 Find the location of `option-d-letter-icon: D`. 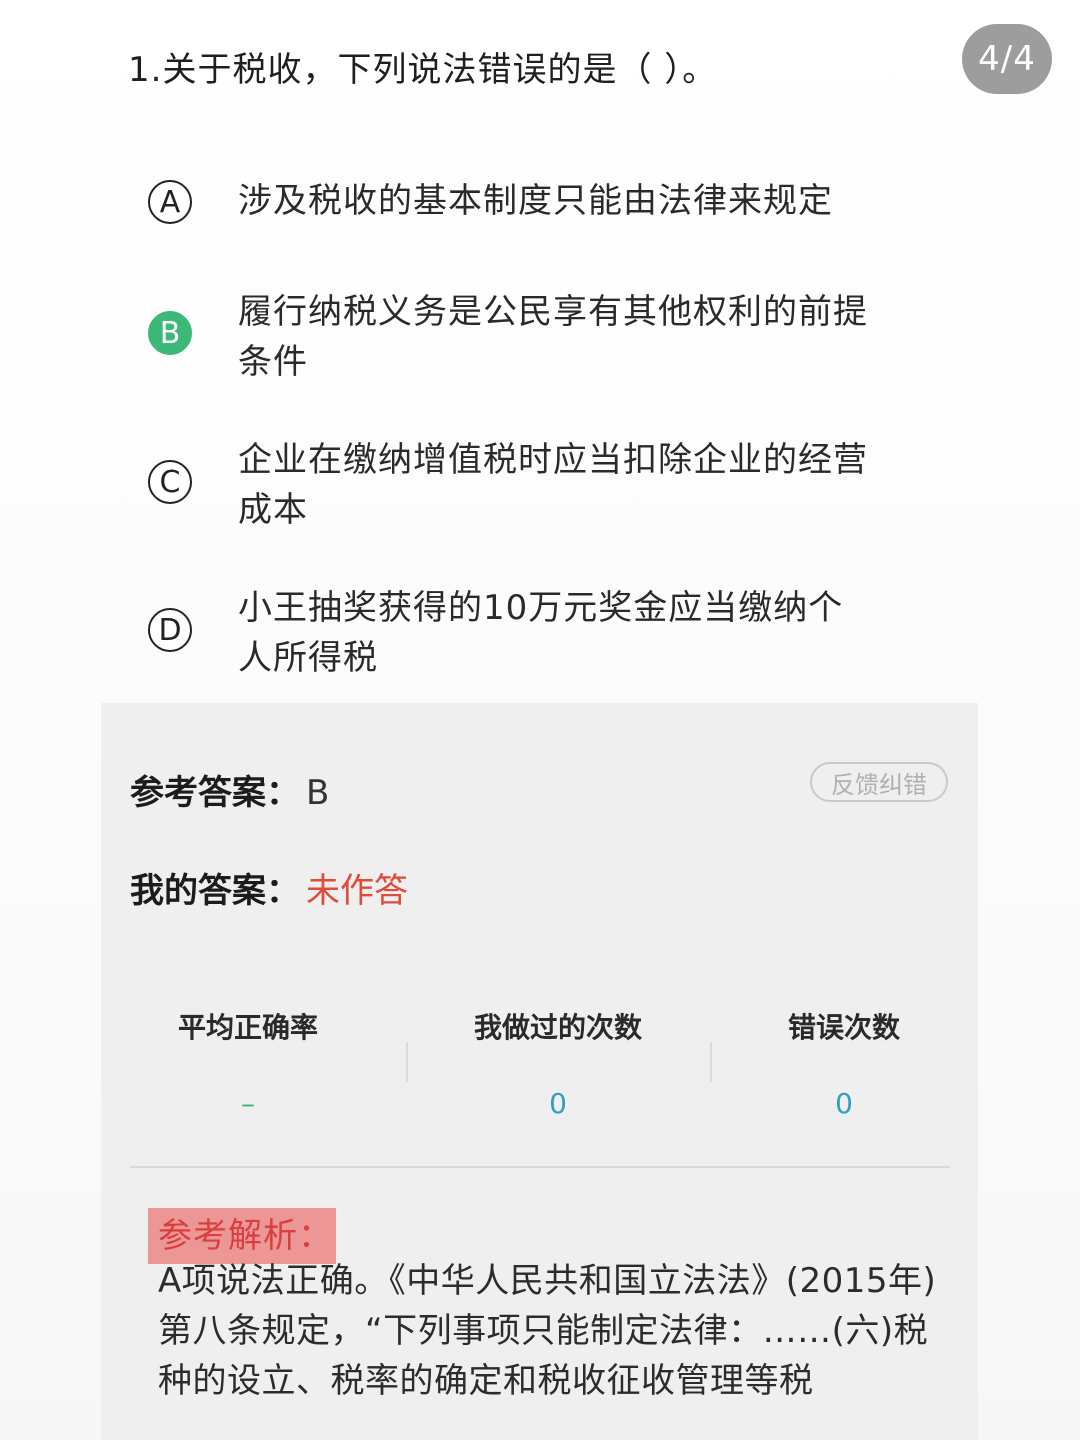

option-d-letter-icon: D is located at coordinates (170, 630).